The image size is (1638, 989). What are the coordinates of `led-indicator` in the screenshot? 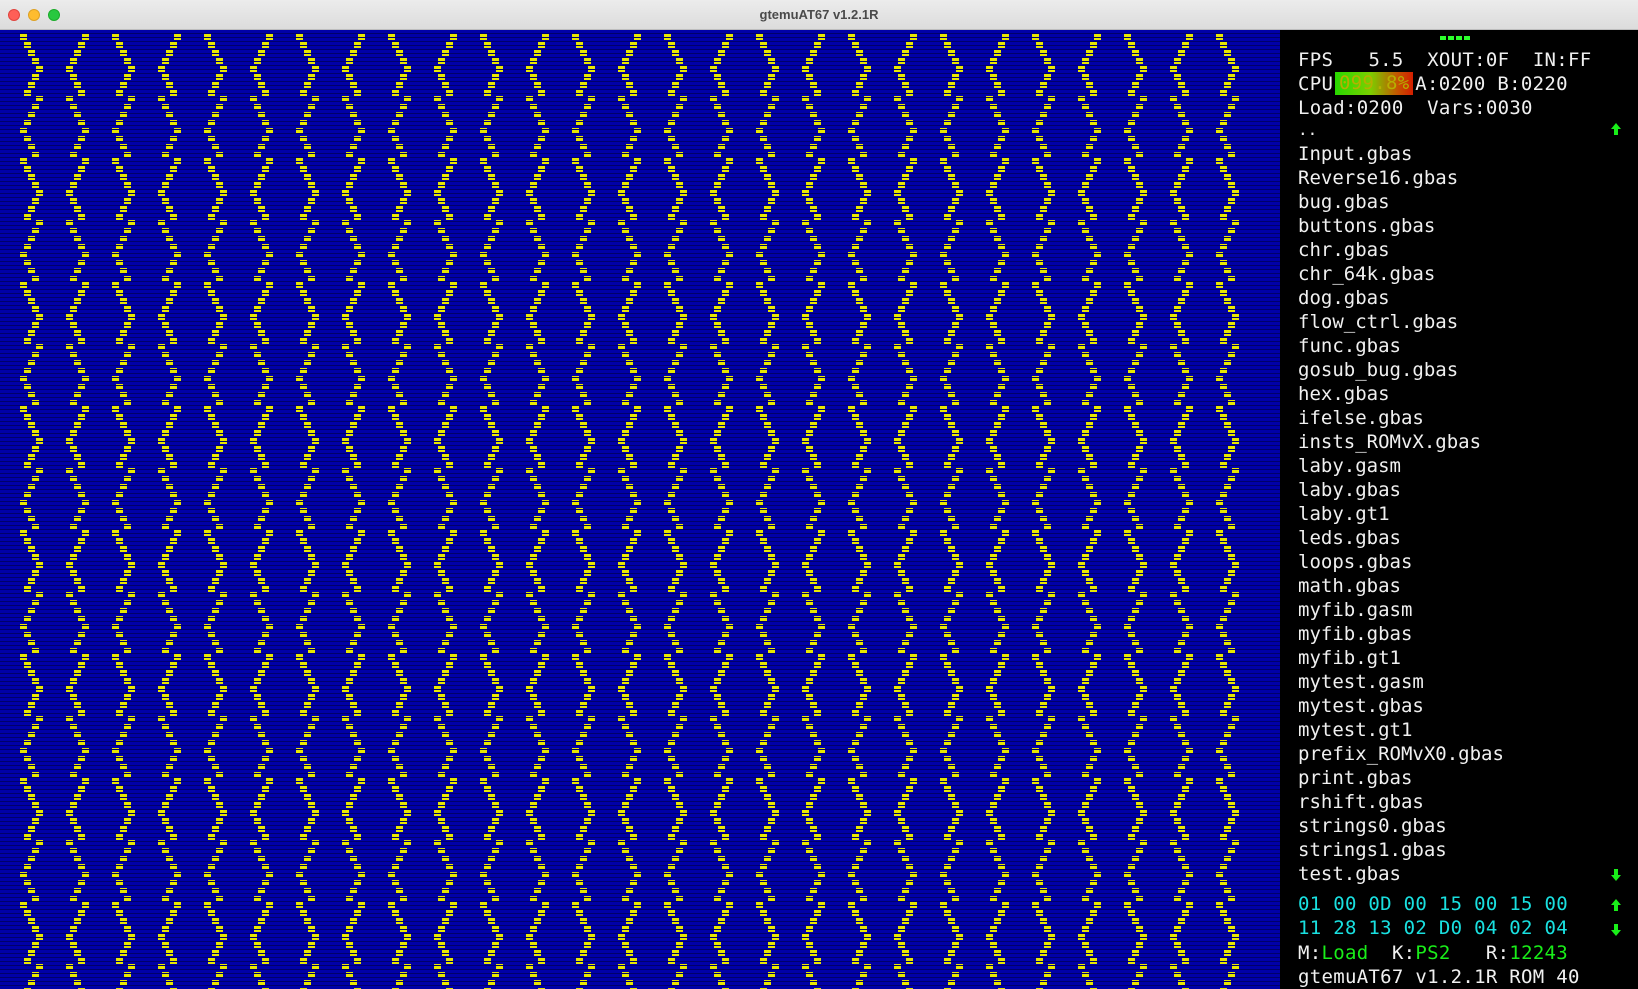 It's located at (1455, 38).